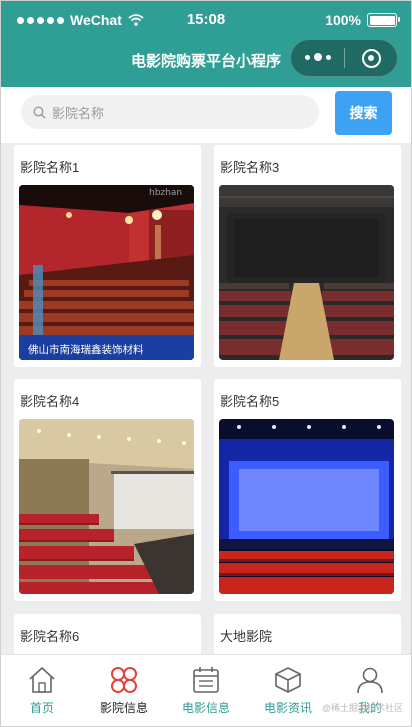 The height and width of the screenshot is (727, 412). What do you see at coordinates (170, 112) in the screenshot?
I see `search-input: 影院名称` at bounding box center [170, 112].